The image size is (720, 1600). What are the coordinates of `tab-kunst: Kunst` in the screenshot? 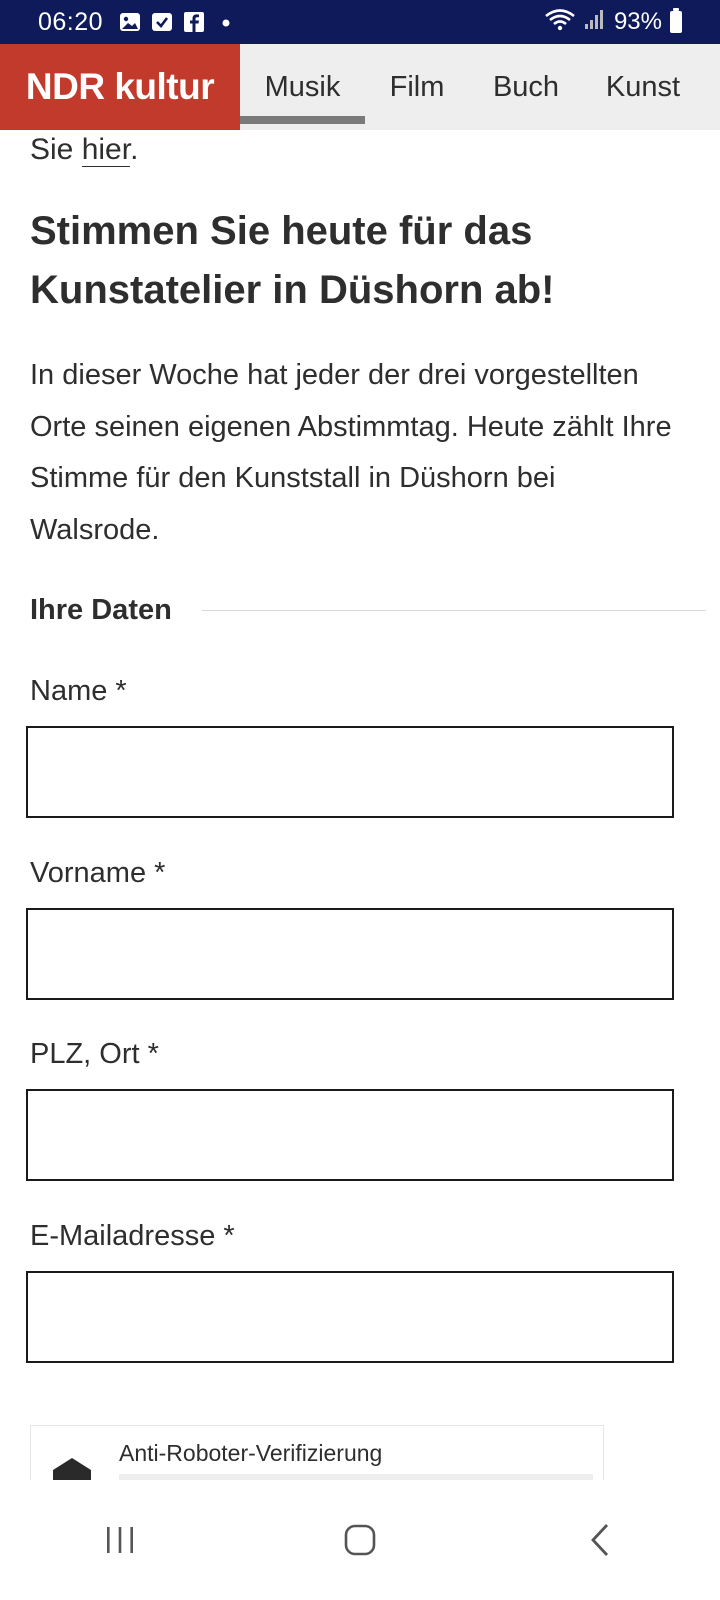 It's located at (643, 87).